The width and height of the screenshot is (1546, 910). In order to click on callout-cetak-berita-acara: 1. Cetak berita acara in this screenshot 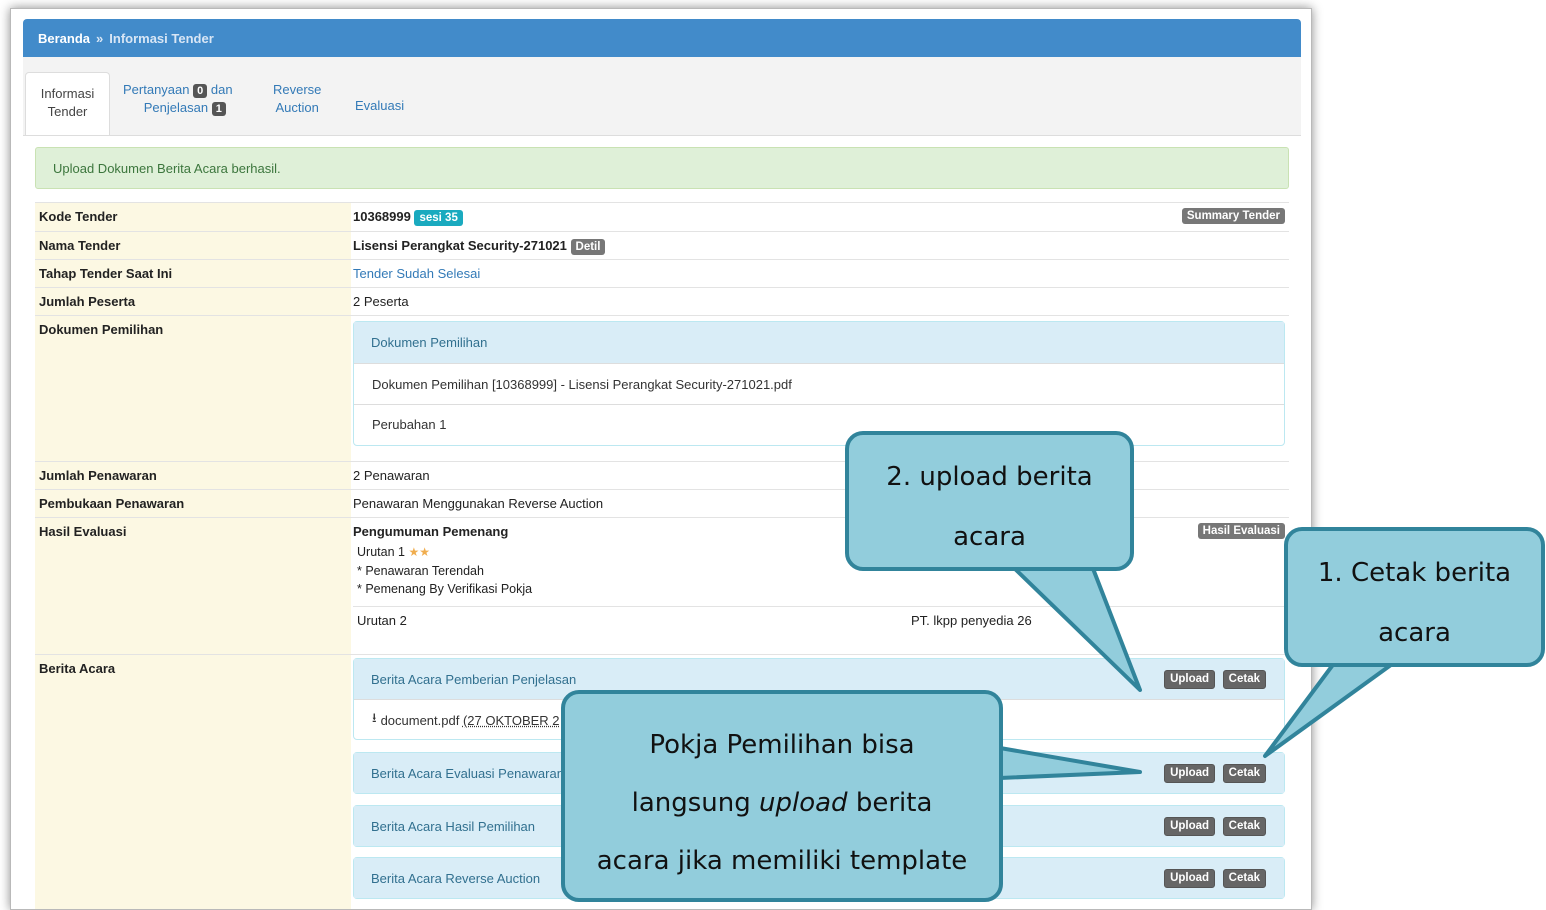, I will do `click(1414, 597)`.